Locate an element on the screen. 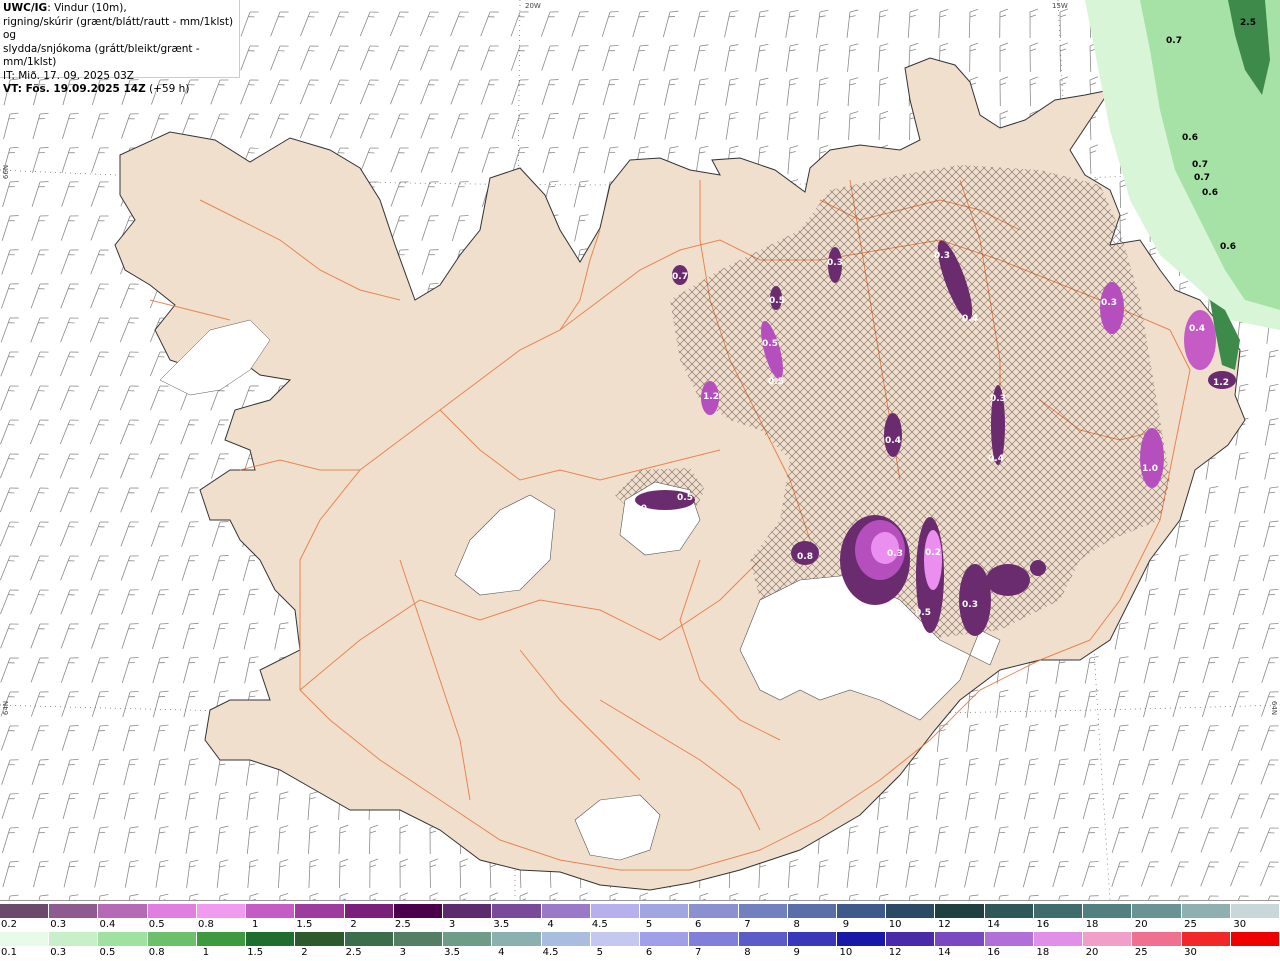 The height and width of the screenshot is (961, 1280). legend-label: 0.8 is located at coordinates (157, 952).